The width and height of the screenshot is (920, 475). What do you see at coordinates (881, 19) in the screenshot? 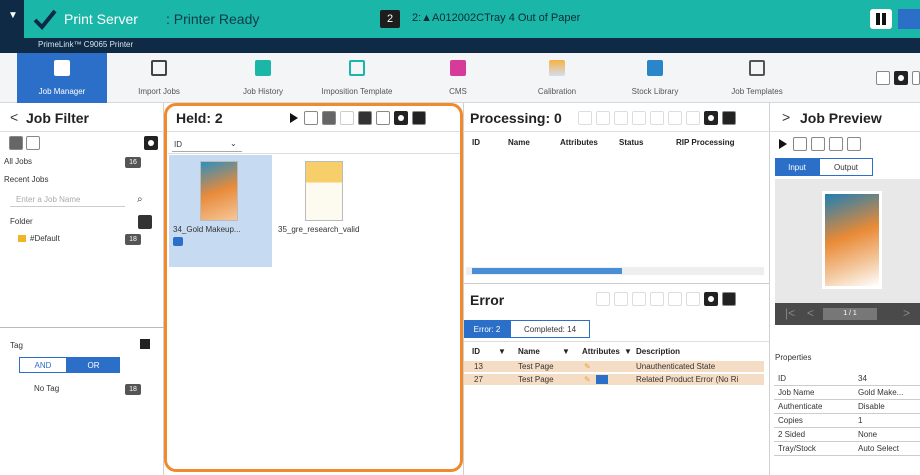
I see `pause-icon` at bounding box center [881, 19].